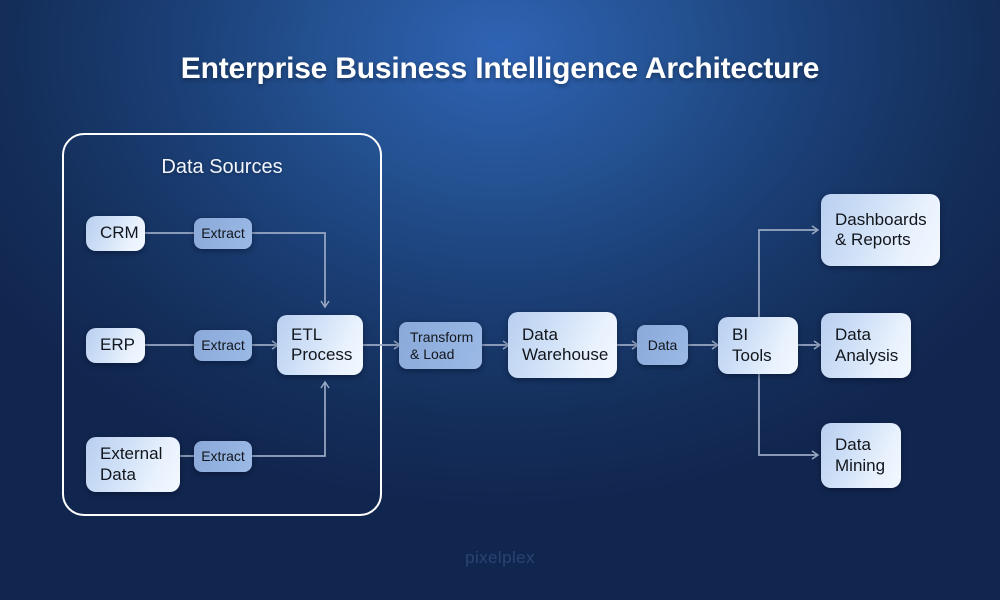 This screenshot has height=600, width=1000. I want to click on wire-bitools-dashboards, so click(787, 273).